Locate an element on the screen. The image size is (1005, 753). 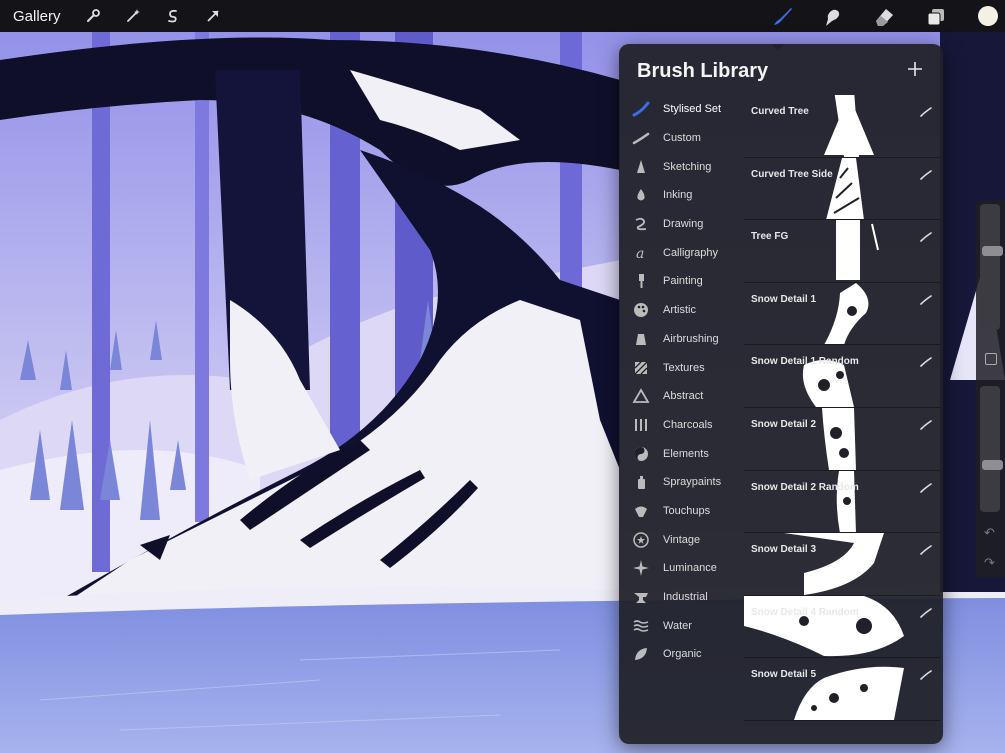
brush-row: Snow Detail 1 Random is located at coordinates (842, 376).